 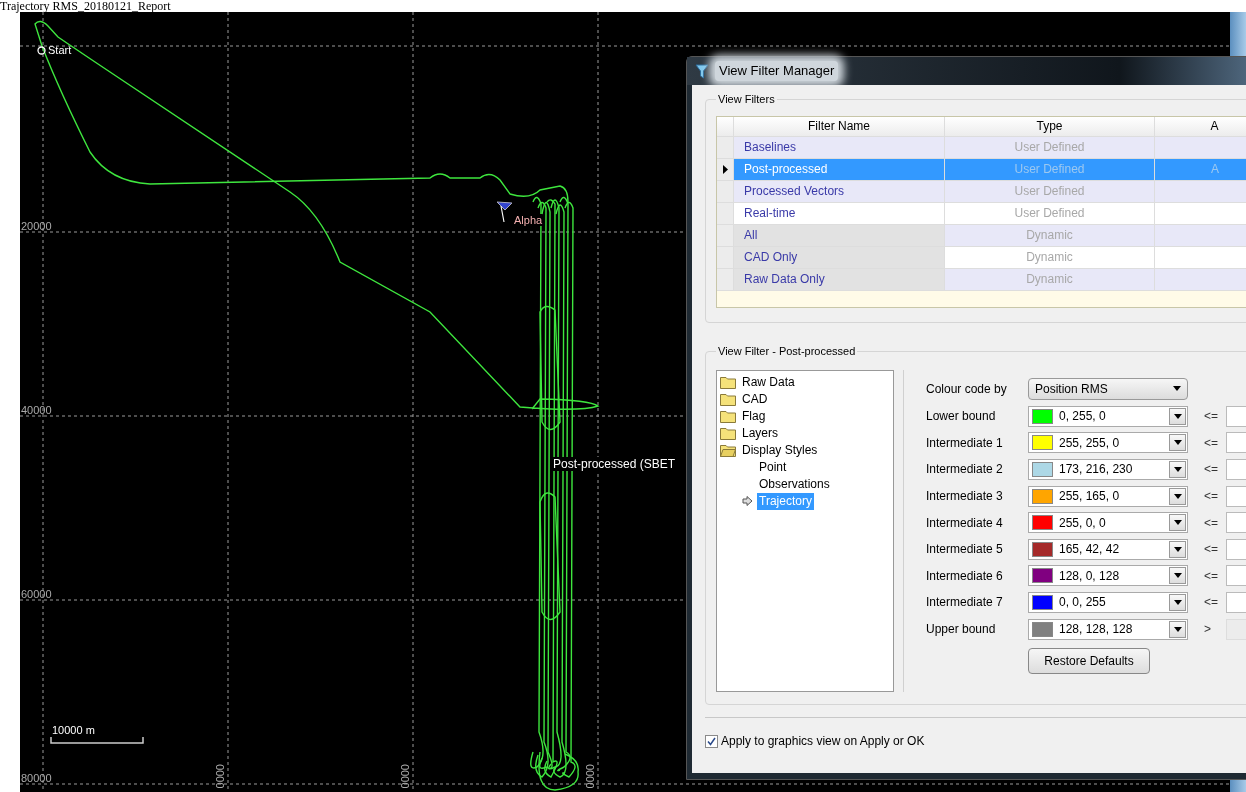 What do you see at coordinates (1108, 523) in the screenshot?
I see `colour-dropdown: 255, 0, 0` at bounding box center [1108, 523].